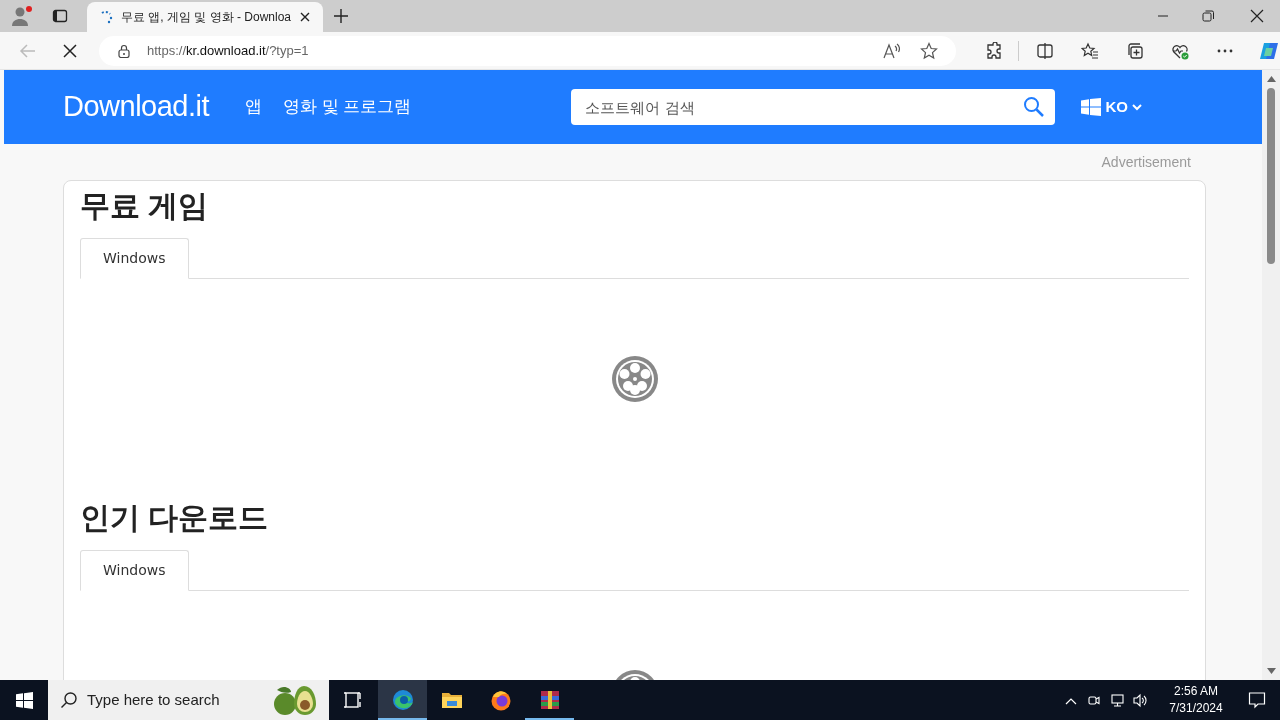  What do you see at coordinates (60, 16) in the screenshot?
I see `tab-actions-icon` at bounding box center [60, 16].